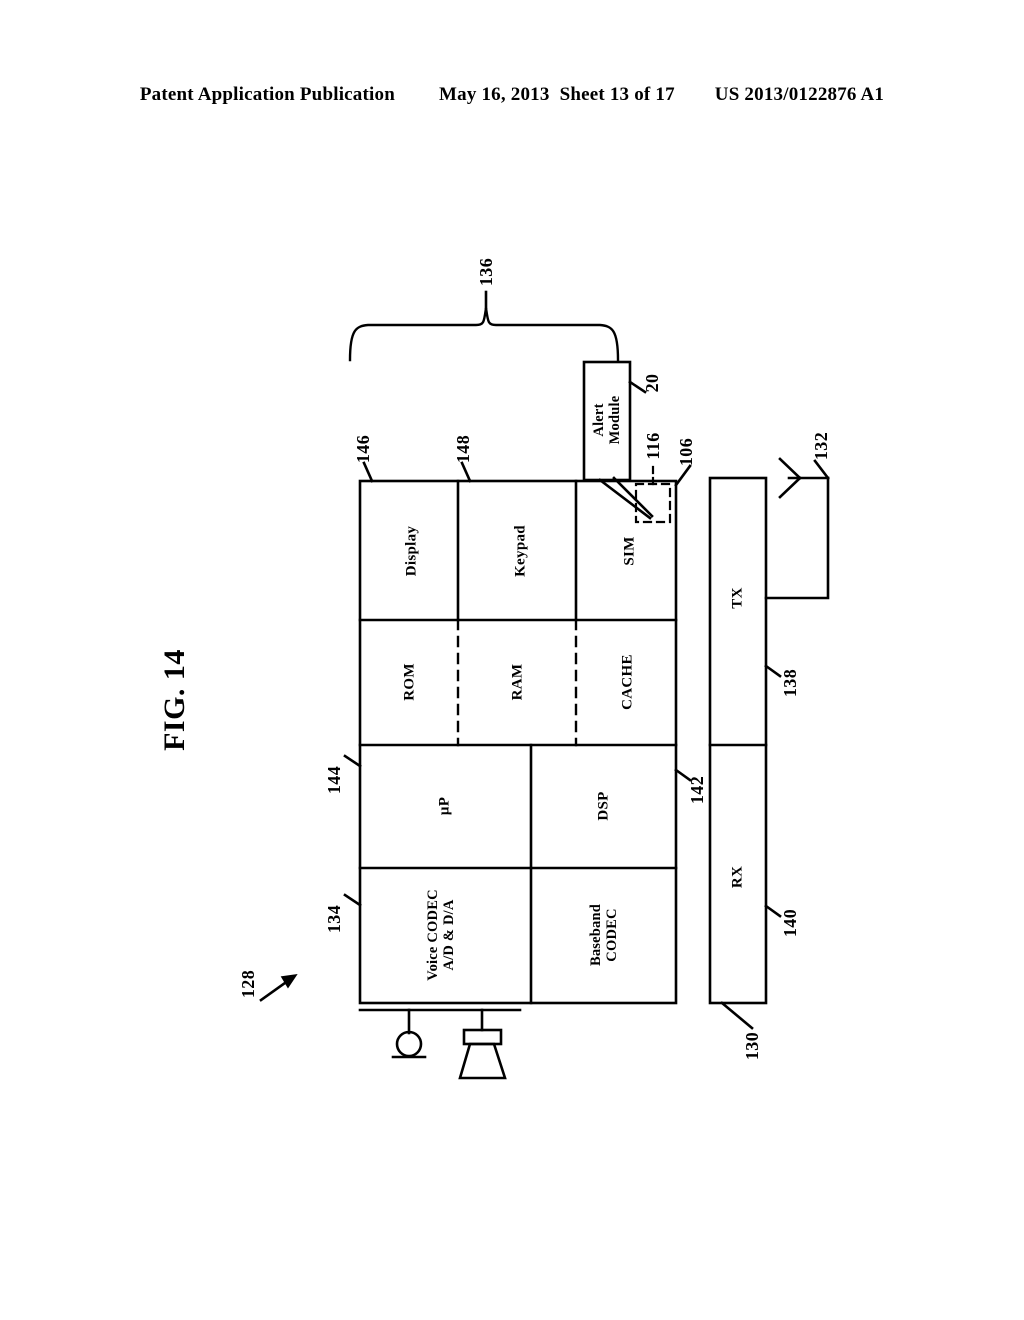 The image size is (1024, 1320). What do you see at coordinates (603, 806) in the screenshot?
I see `block-label-dsp: DSP` at bounding box center [603, 806].